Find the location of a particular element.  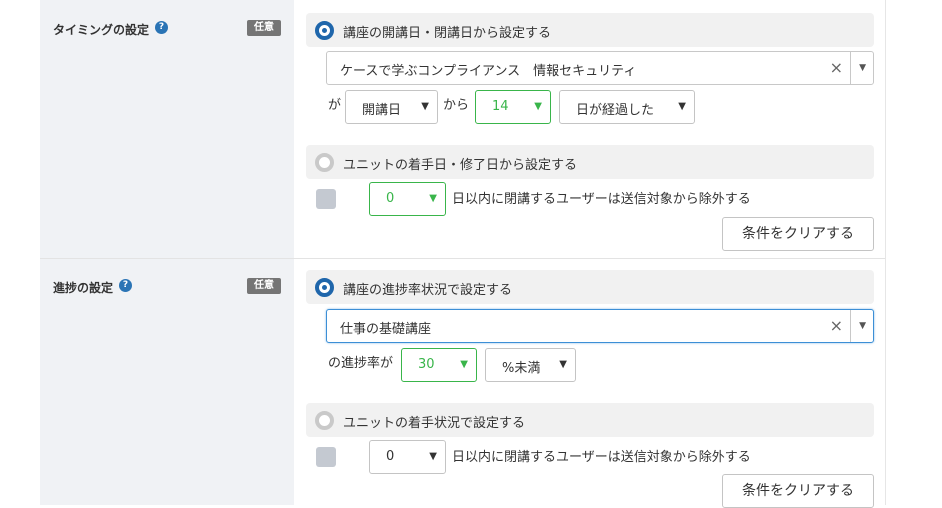

radio-label: ユニットの着手日・修了日から設定する is located at coordinates (460, 165).